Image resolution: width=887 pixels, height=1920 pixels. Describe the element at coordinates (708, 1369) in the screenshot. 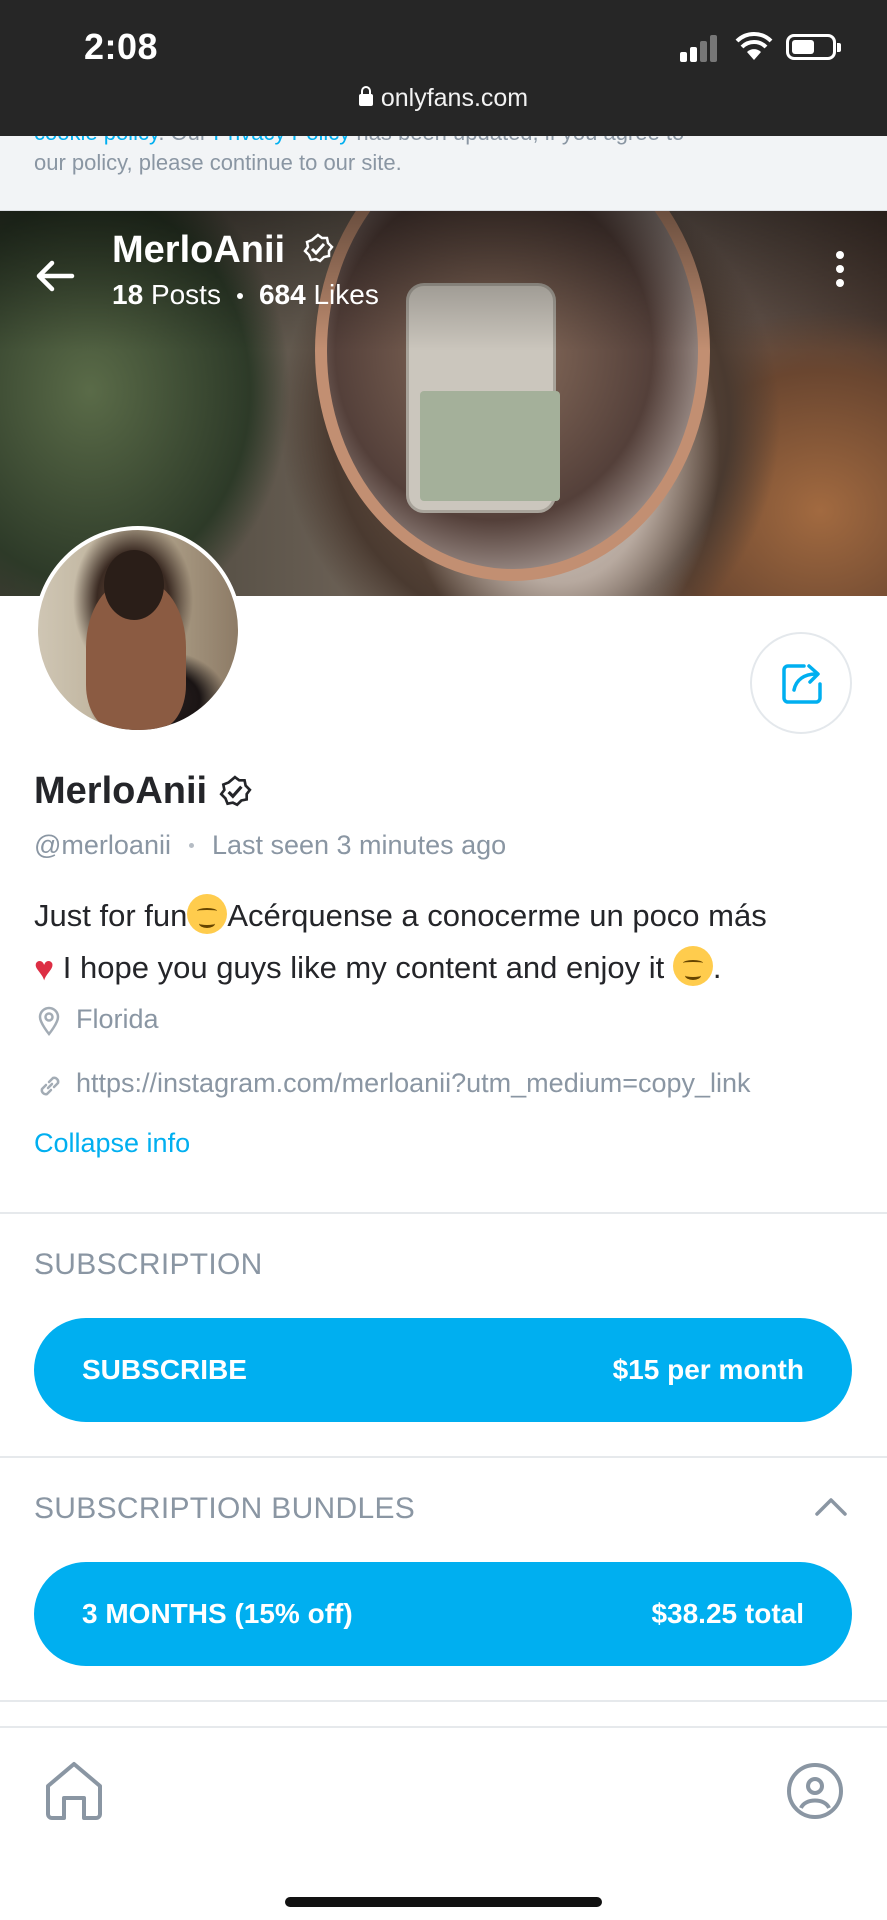

I see `subscribe-price: $15 per month` at that location.